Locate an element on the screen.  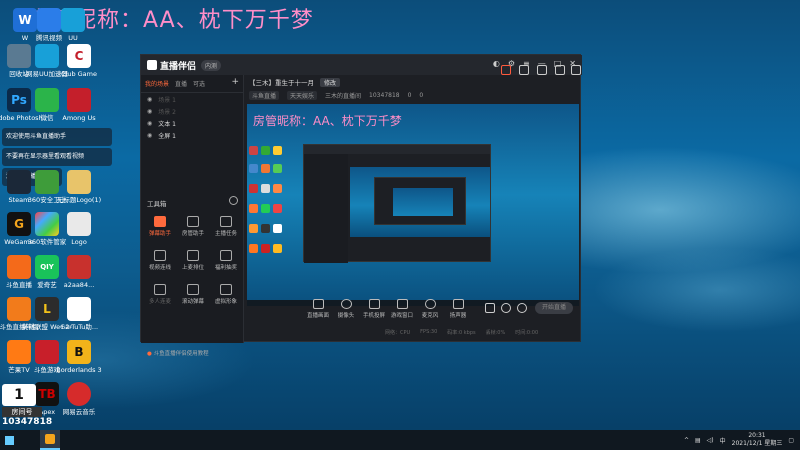
info-icon: ● is located at coordinates (149, 354).